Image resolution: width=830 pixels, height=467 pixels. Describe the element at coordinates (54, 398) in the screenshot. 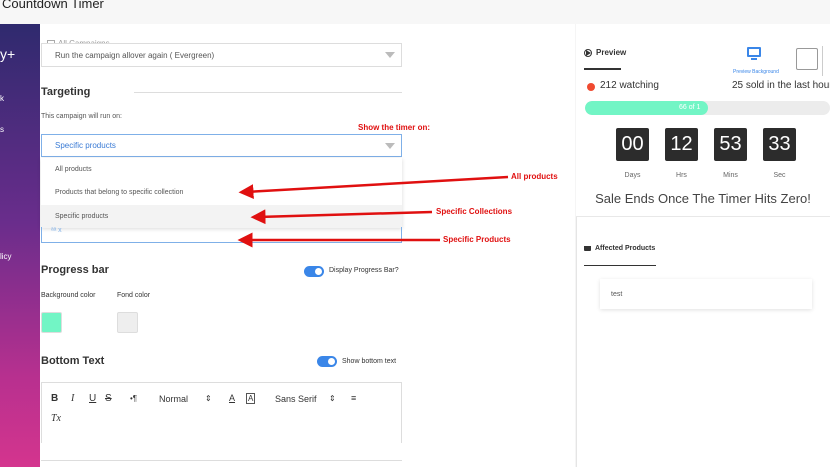

I see `bold-button: B` at that location.